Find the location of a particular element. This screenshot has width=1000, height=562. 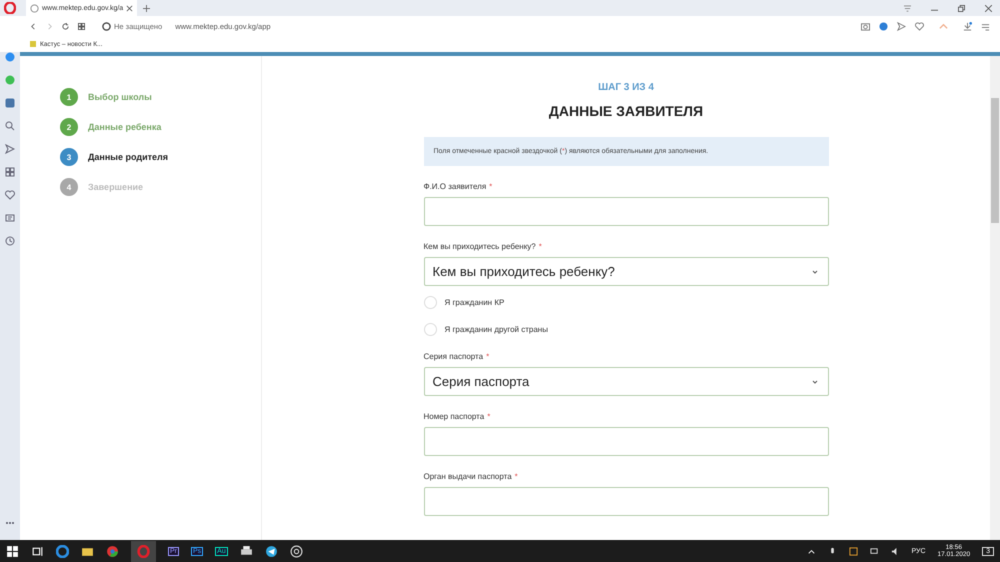

tab-menu-icon is located at coordinates (907, 8).